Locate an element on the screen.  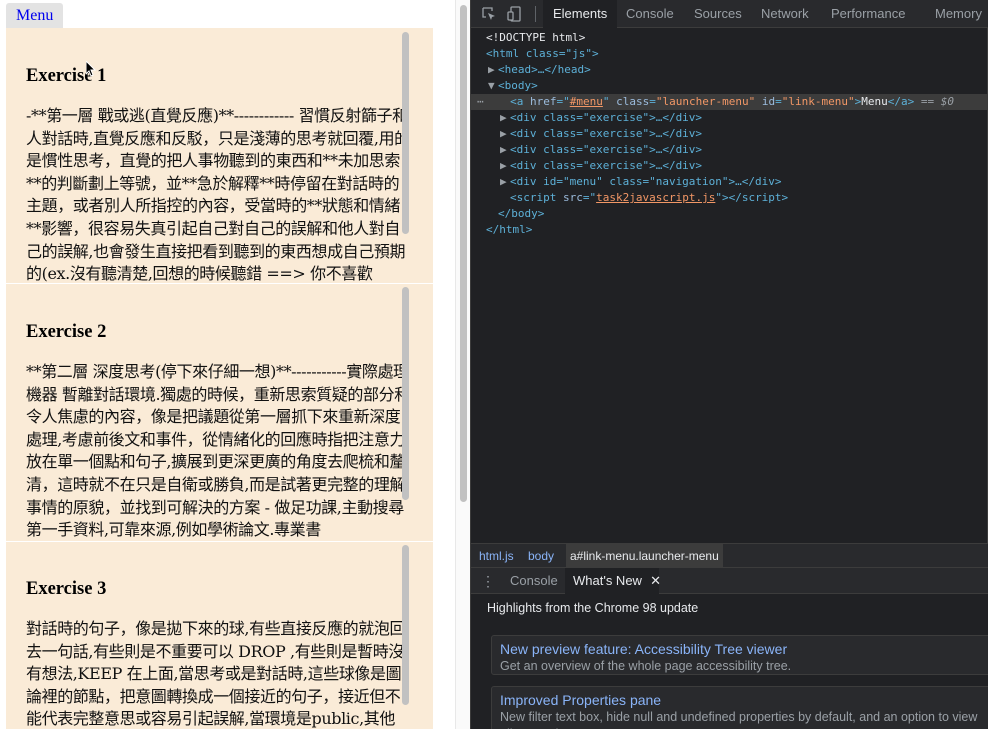
attr-class: class is located at coordinates (633, 101).